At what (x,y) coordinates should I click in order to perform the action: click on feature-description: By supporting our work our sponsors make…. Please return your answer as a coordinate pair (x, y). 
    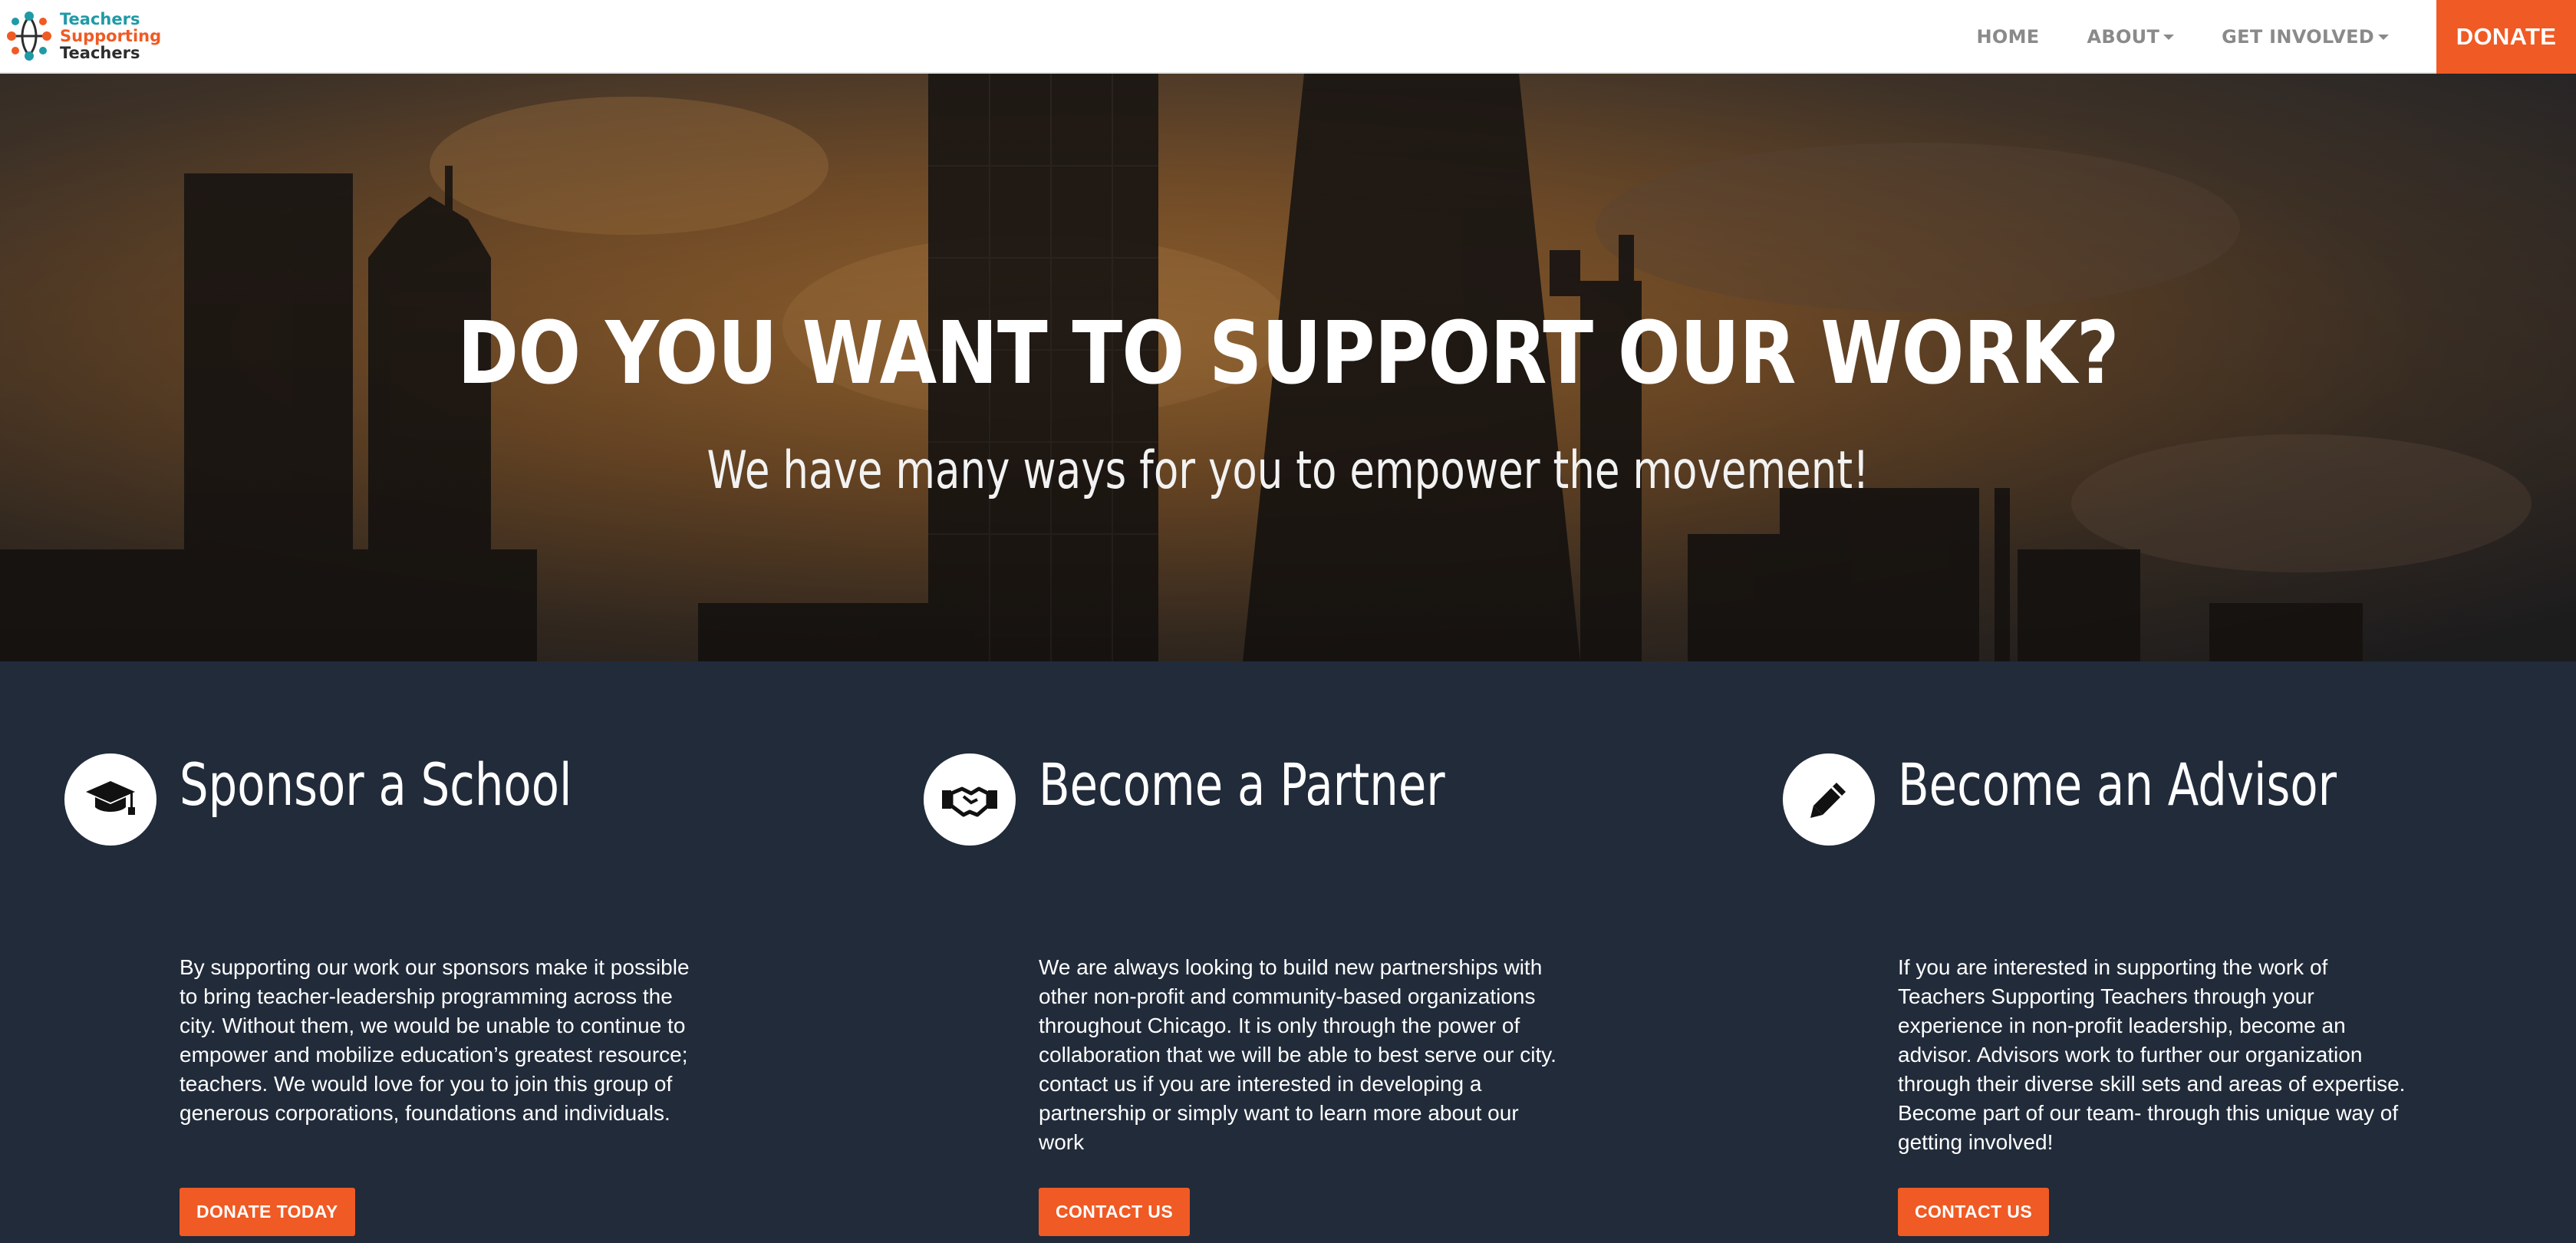
    Looking at the image, I should click on (435, 1040).